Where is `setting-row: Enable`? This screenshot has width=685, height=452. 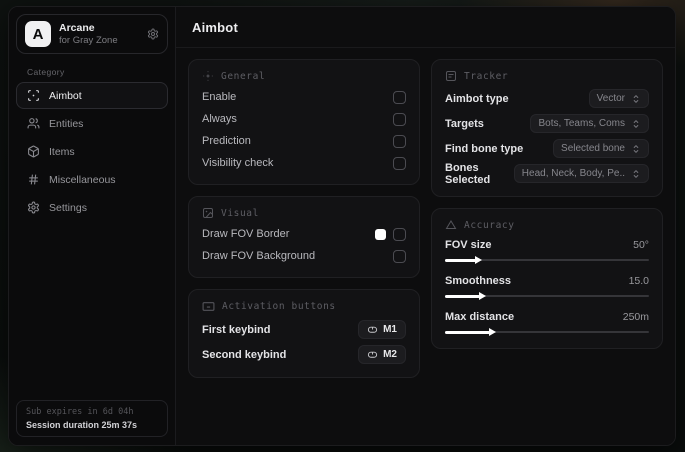 setting-row: Enable is located at coordinates (304, 97).